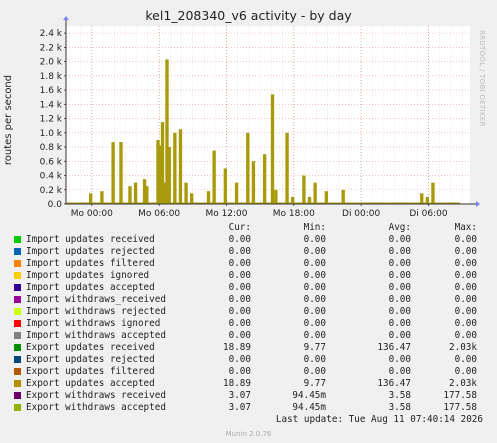 Image resolution: width=497 pixels, height=443 pixels. I want to click on y-tick-label: 0.6 k, so click(51, 162).